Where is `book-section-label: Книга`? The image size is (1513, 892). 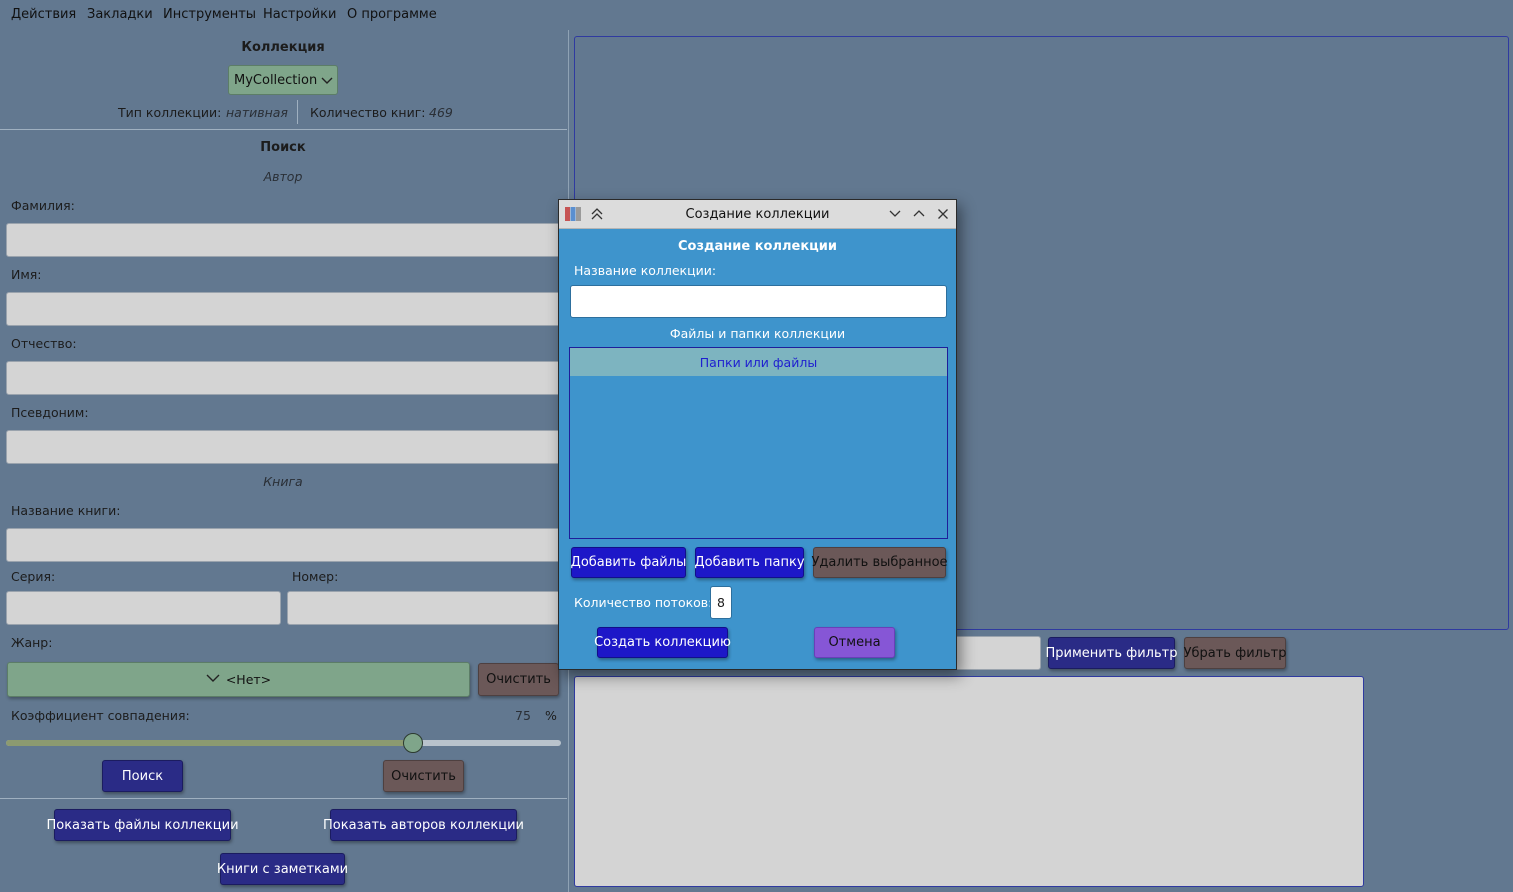
book-section-label: Книга is located at coordinates (283, 481).